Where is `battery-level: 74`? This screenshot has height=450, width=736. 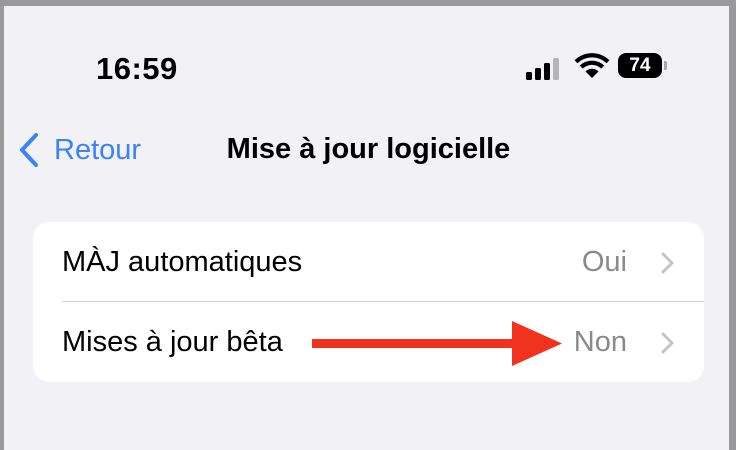
battery-level: 74 is located at coordinates (640, 65).